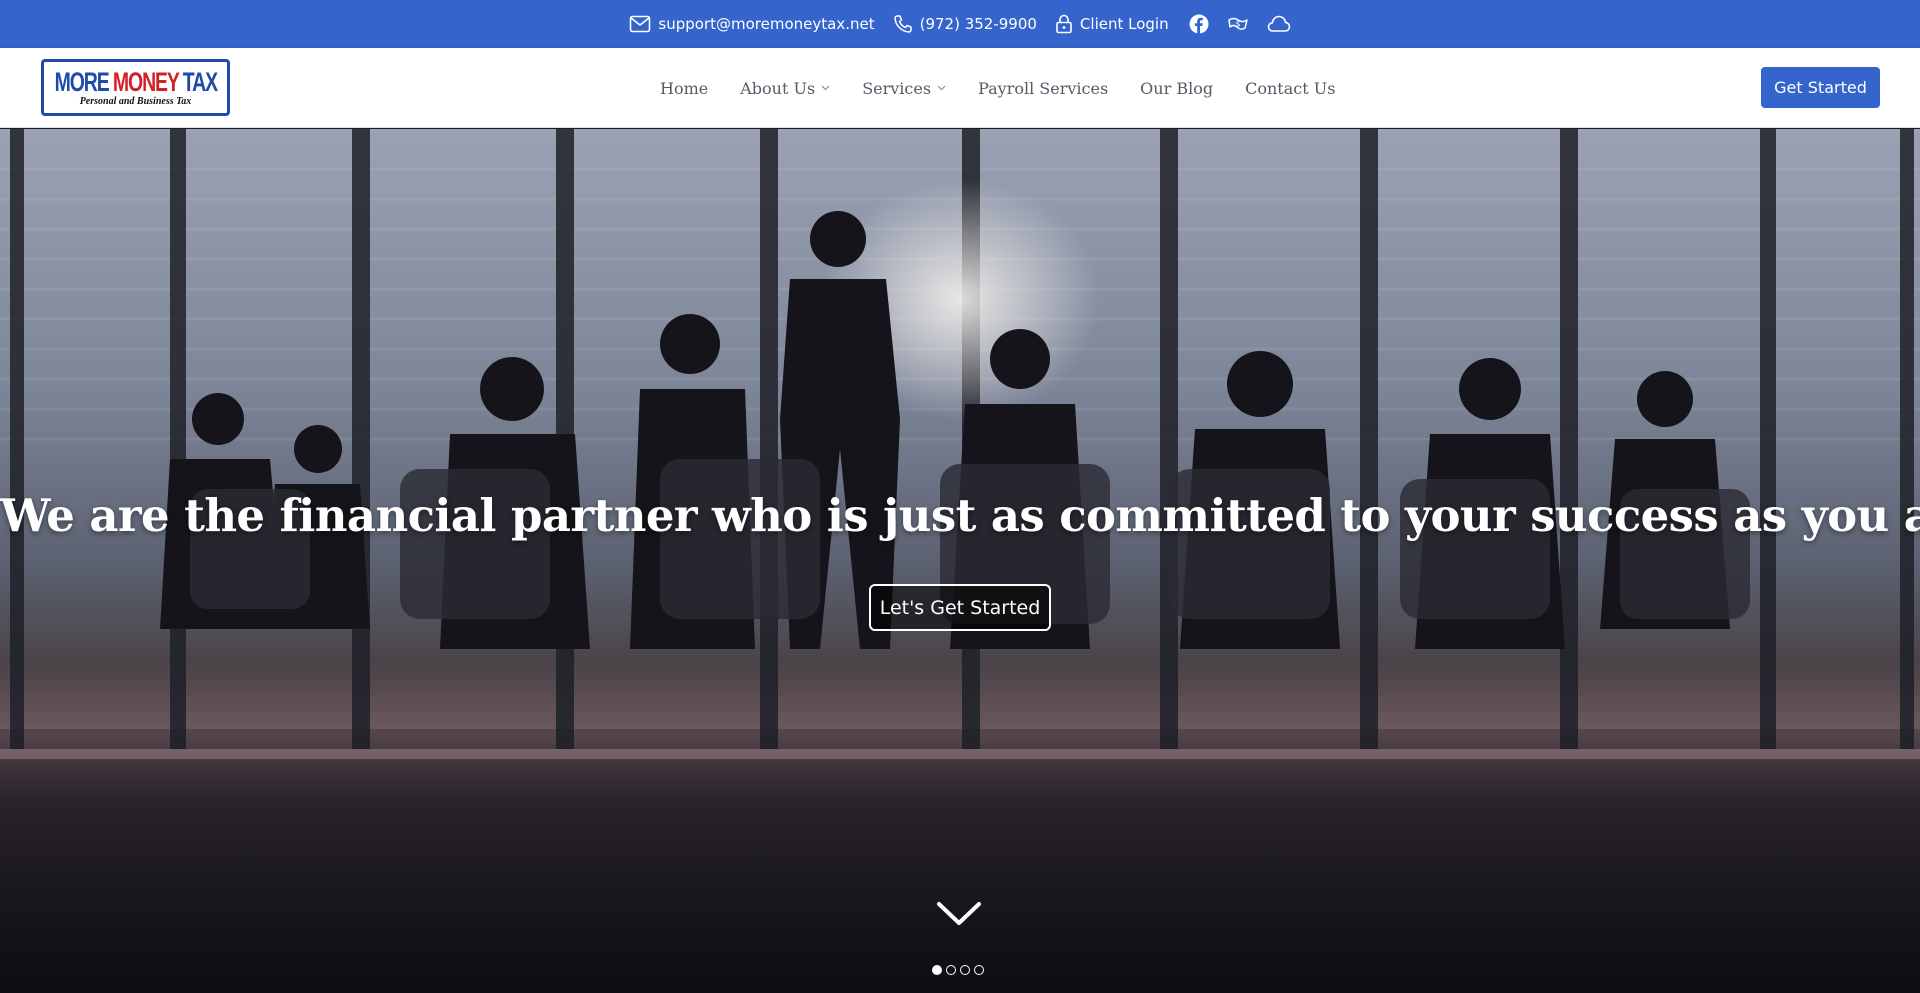  What do you see at coordinates (897, 88) in the screenshot?
I see `nav-item-label: Services` at bounding box center [897, 88].